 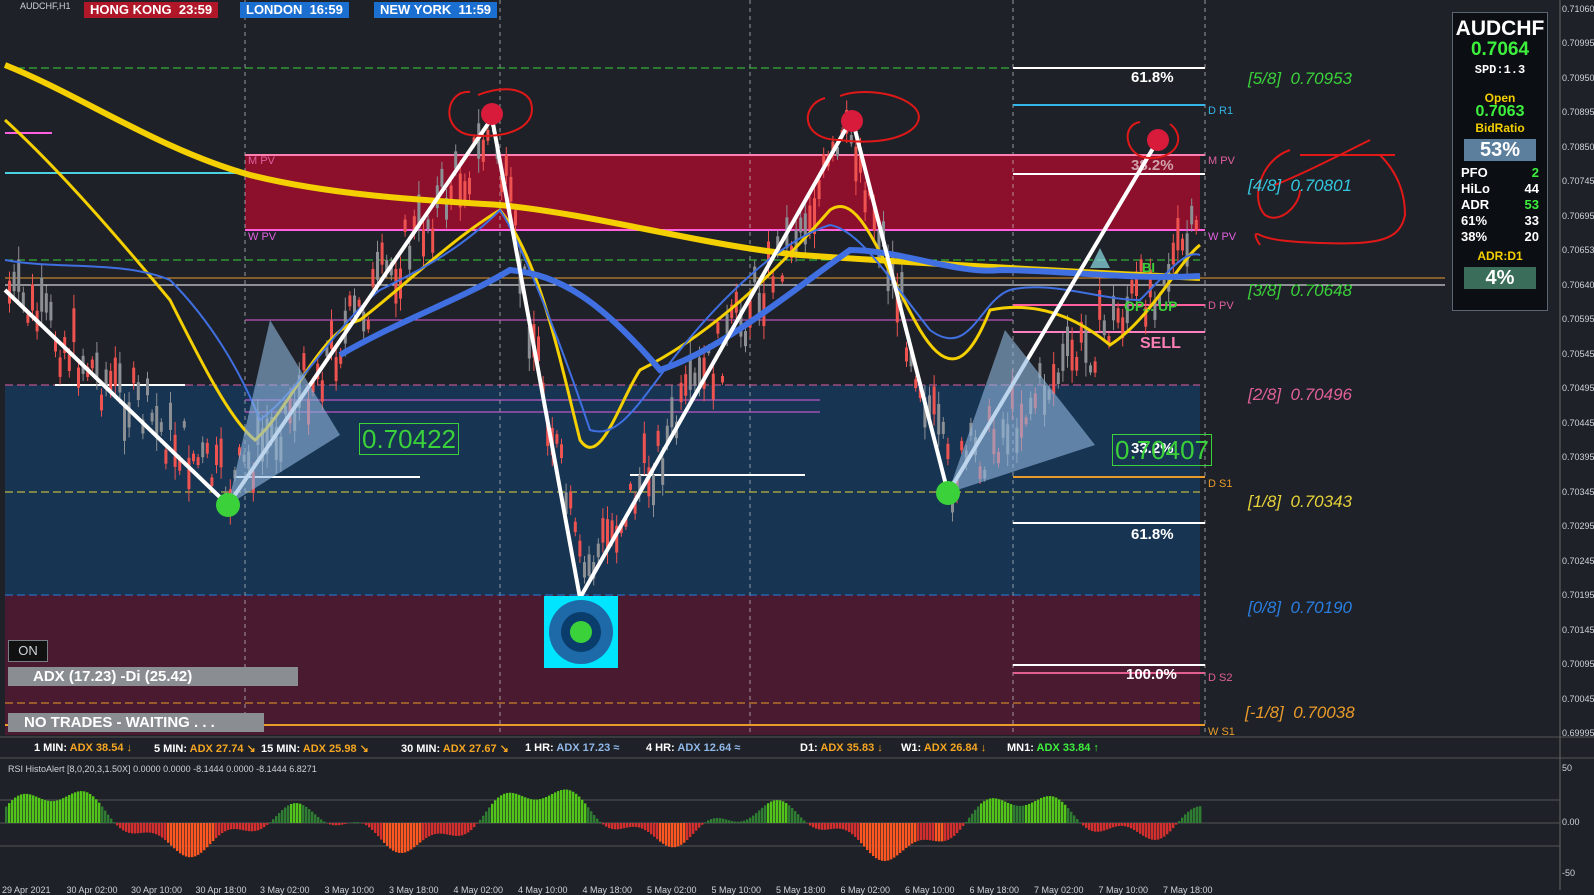 What do you see at coordinates (1151, 306) in the screenshot?
I see `up-signal-label: OP... UP` at bounding box center [1151, 306].